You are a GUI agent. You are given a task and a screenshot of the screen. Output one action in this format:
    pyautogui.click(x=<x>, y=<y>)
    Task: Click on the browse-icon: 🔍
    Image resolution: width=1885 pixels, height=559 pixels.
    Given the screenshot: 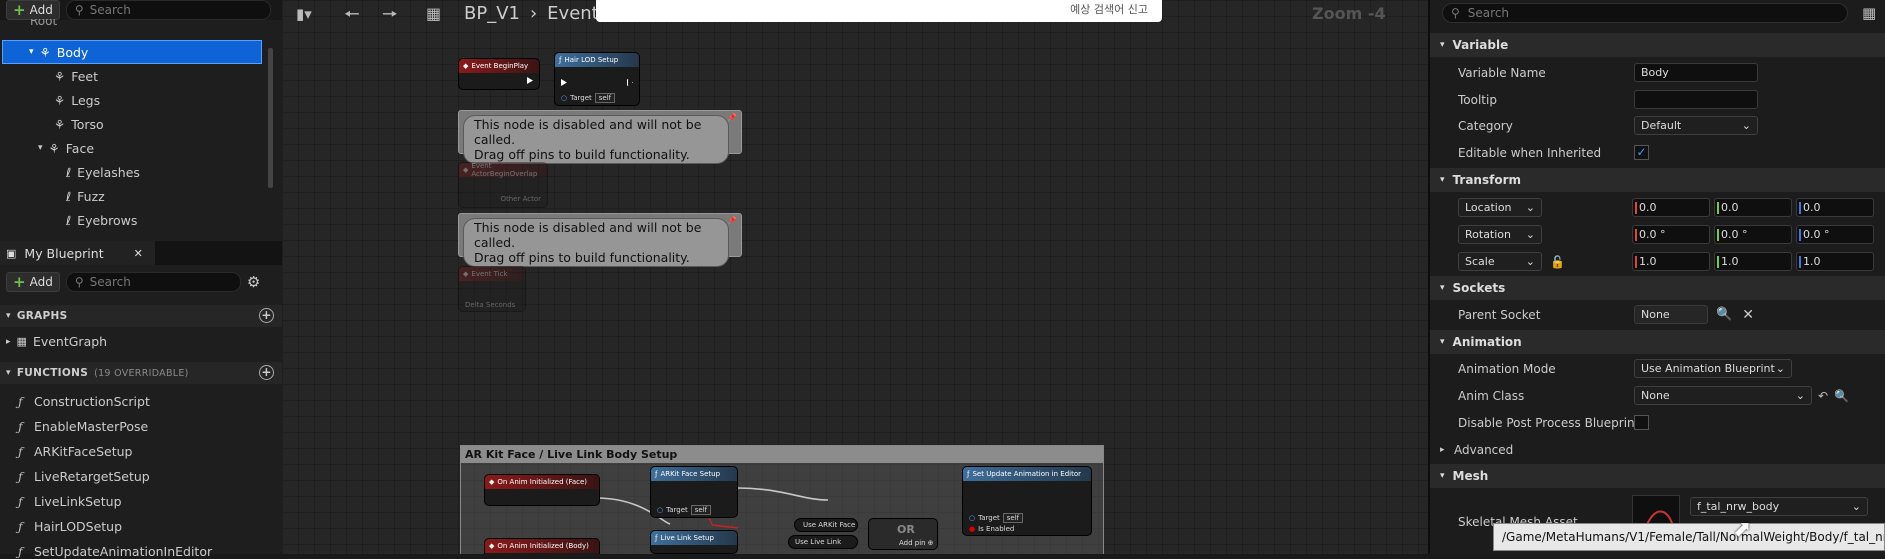 What is the action you would take?
    pyautogui.click(x=1841, y=396)
    